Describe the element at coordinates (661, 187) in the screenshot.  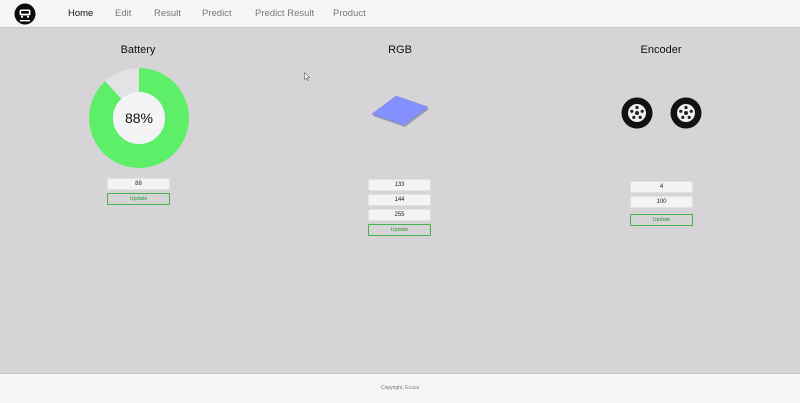
I see `encoder-left-input: 4` at that location.